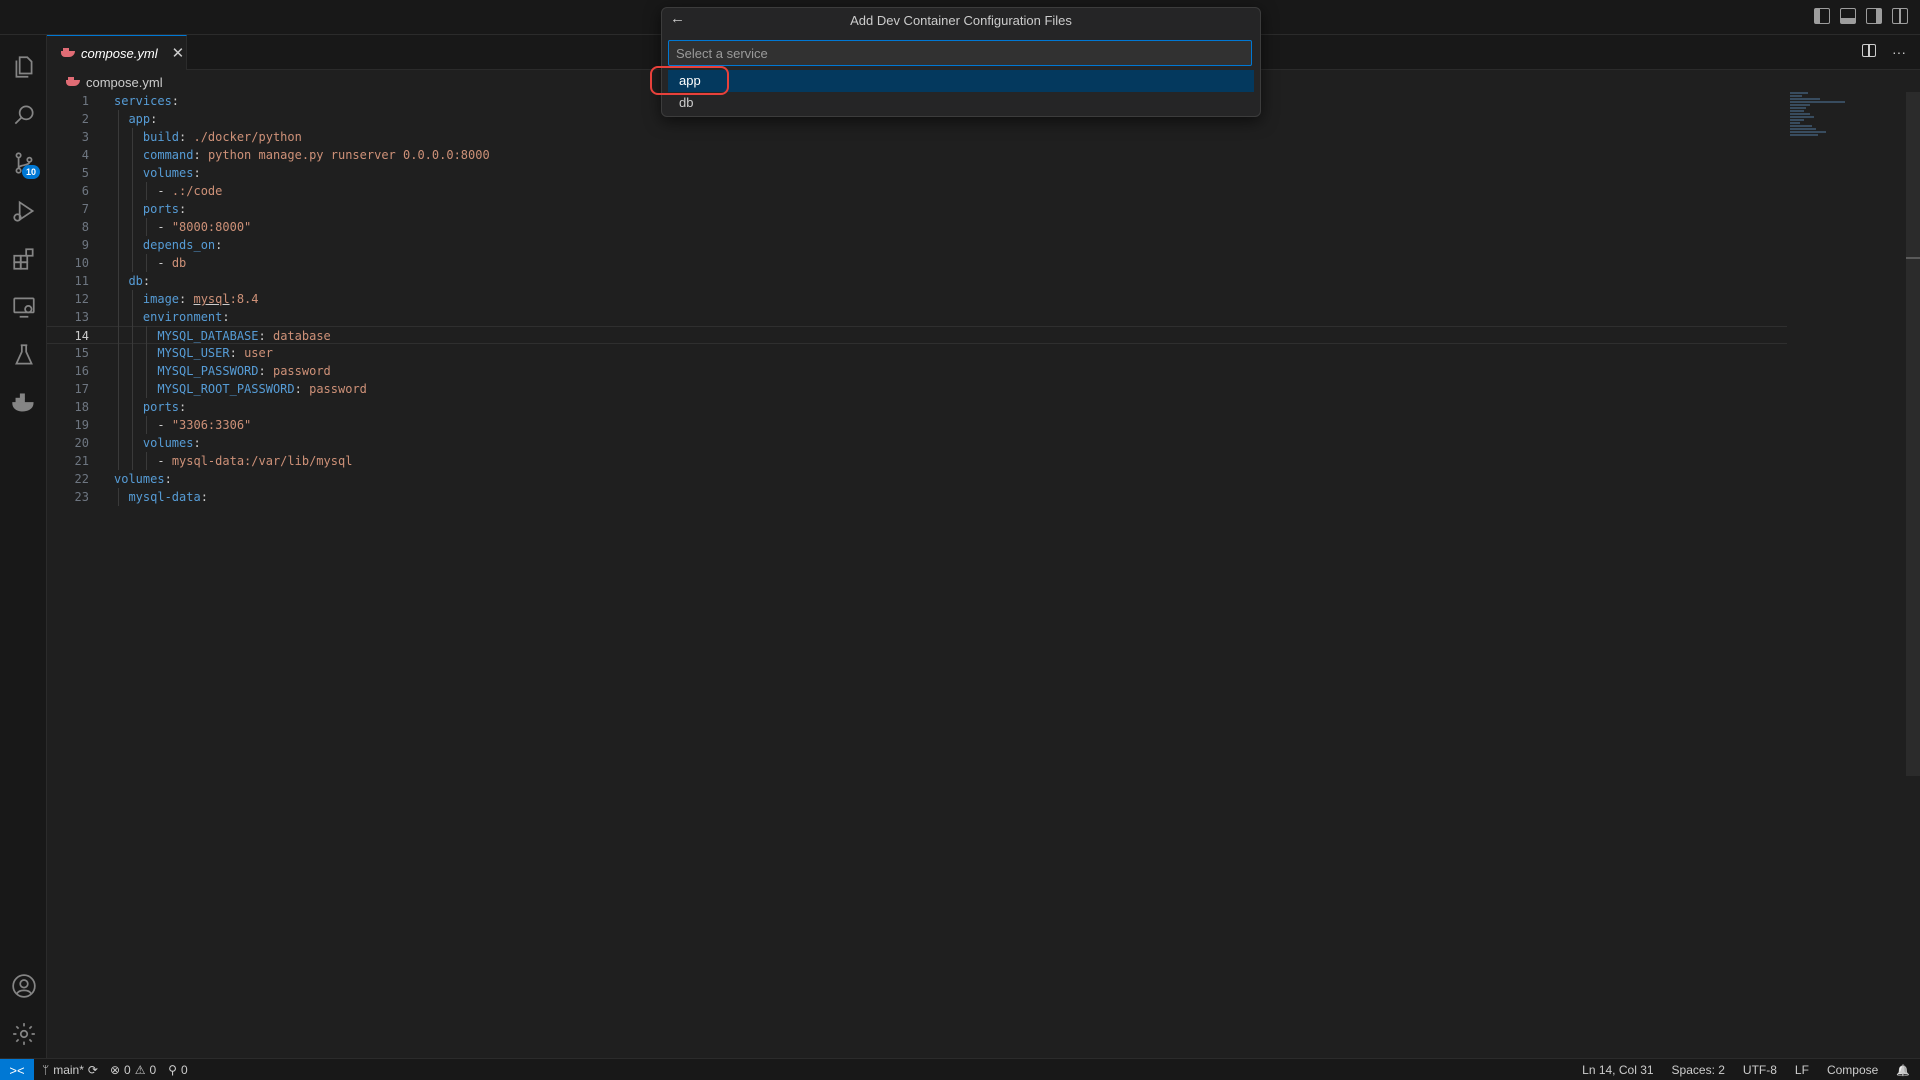 This screenshot has height=1080, width=1920. I want to click on extensions-icon, so click(23, 259).